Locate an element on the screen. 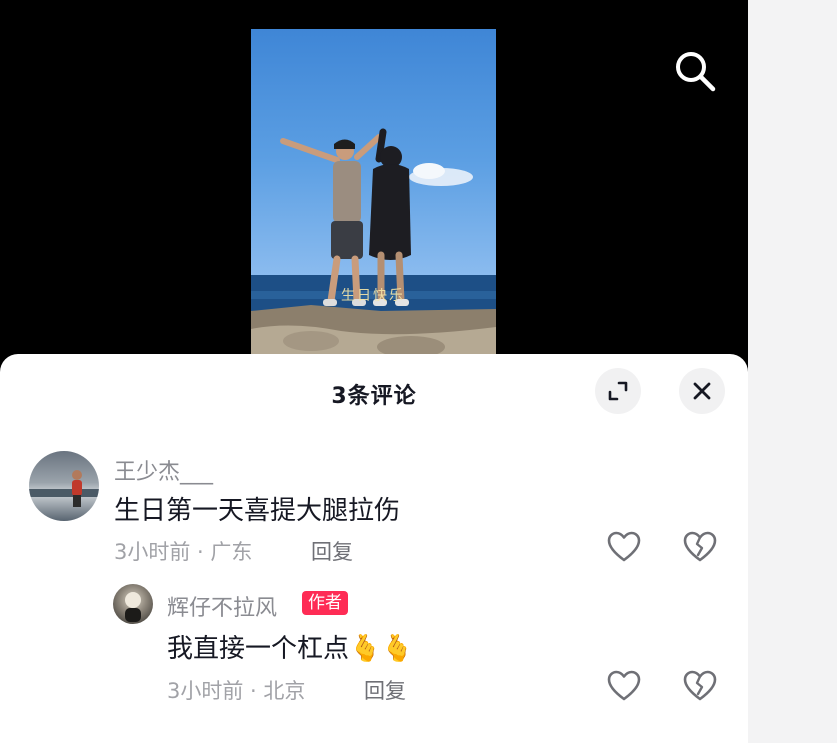  search-button is located at coordinates (695, 71).